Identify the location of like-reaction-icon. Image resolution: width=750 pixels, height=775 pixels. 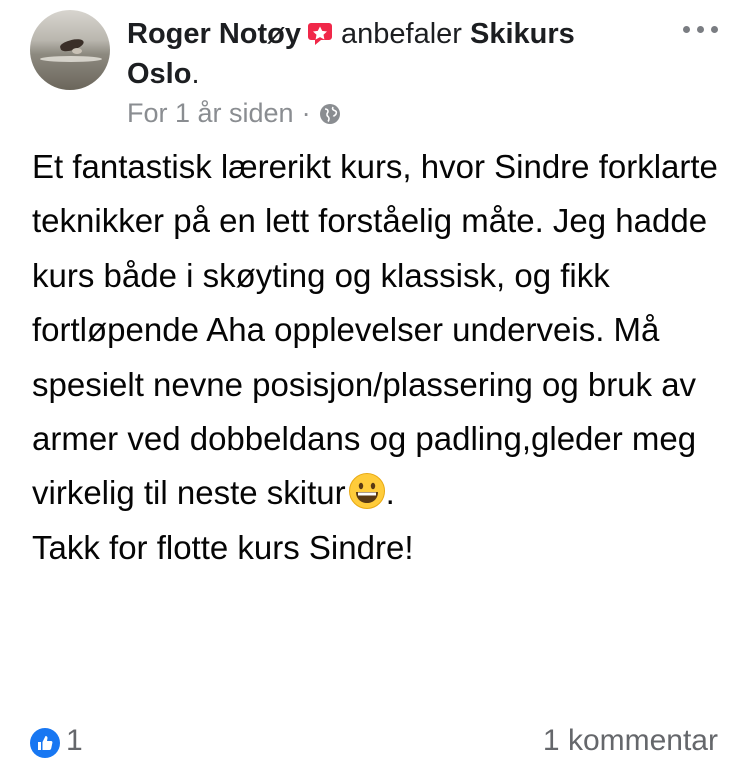
(45, 743).